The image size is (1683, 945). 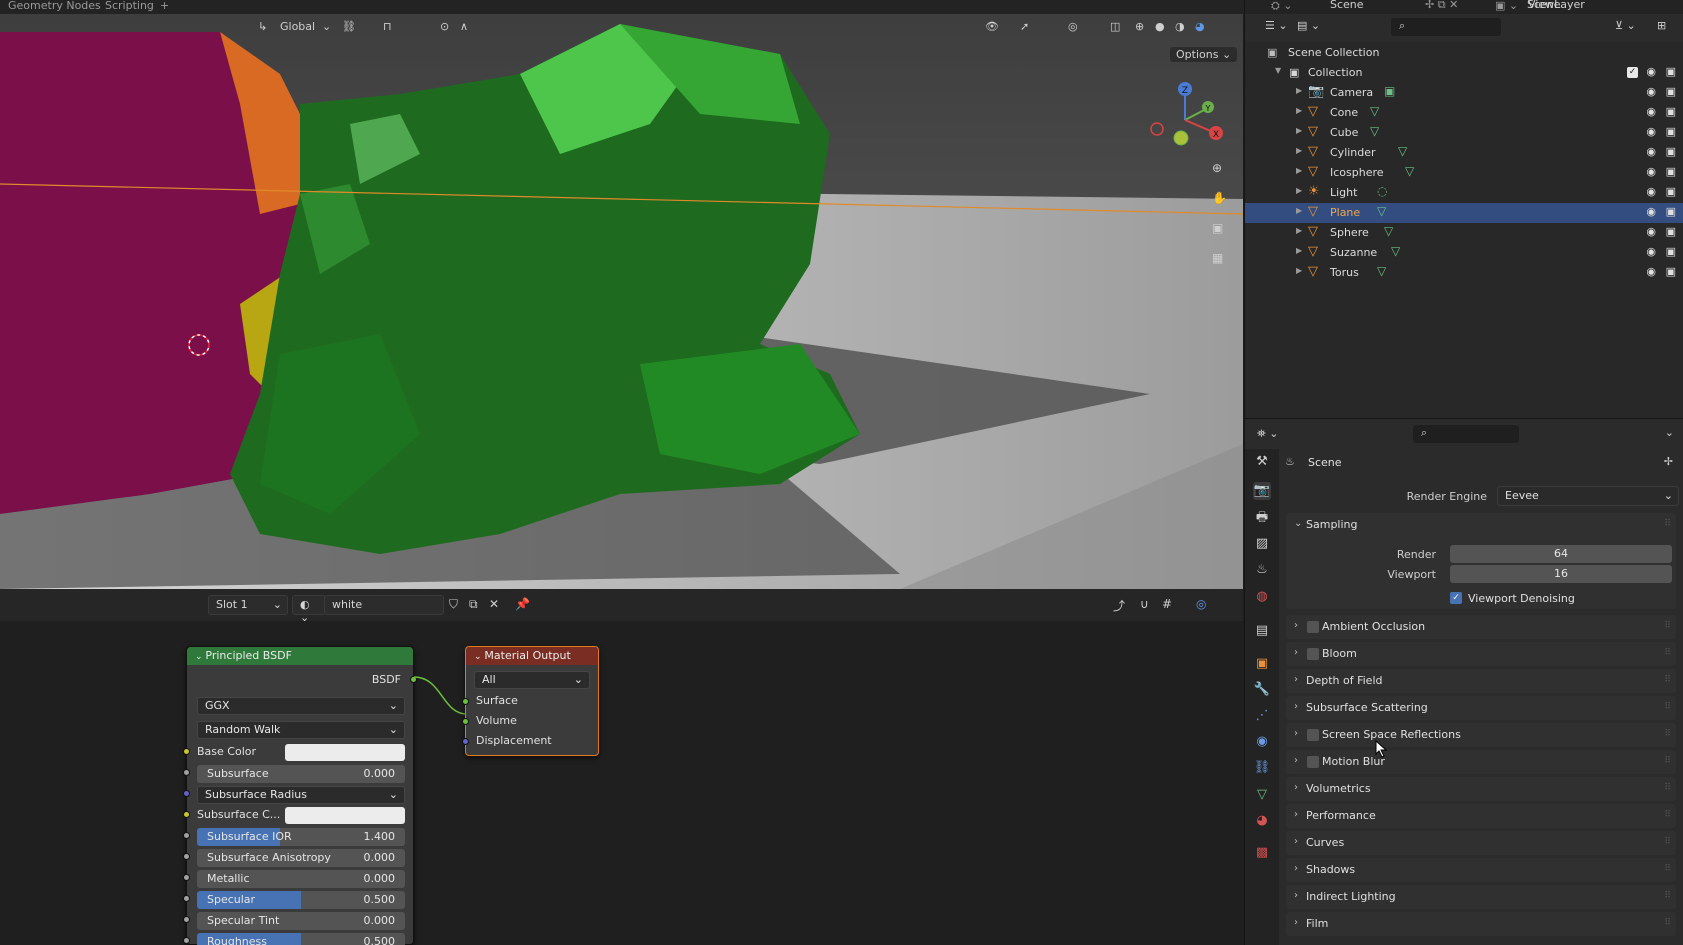 I want to click on outliner-search-input: ⌕, so click(x=1446, y=27).